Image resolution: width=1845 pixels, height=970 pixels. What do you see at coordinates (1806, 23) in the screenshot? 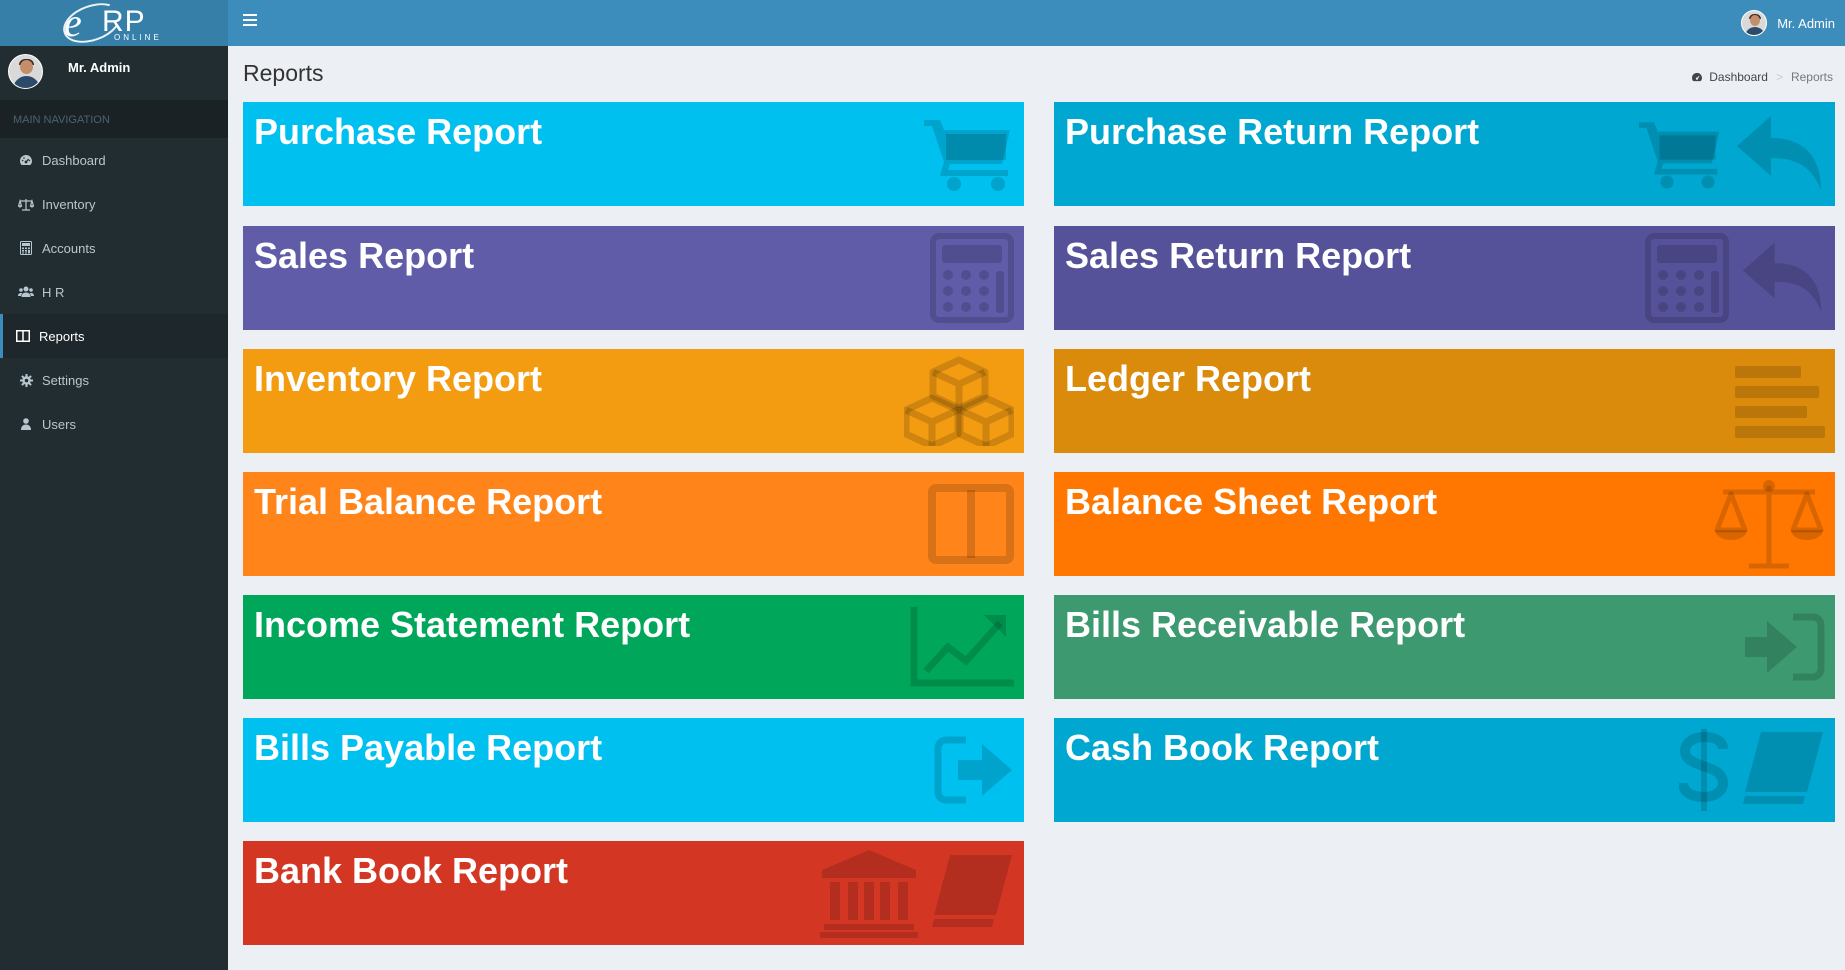
I see `user-name: Mr. Admin` at bounding box center [1806, 23].